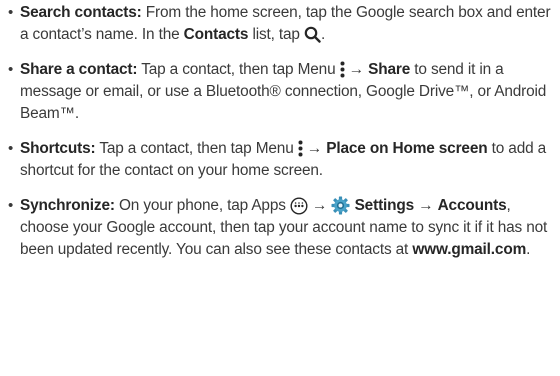 This screenshot has height=376, width=560. What do you see at coordinates (81, 12) in the screenshot?
I see `item-title: Search contacts:` at bounding box center [81, 12].